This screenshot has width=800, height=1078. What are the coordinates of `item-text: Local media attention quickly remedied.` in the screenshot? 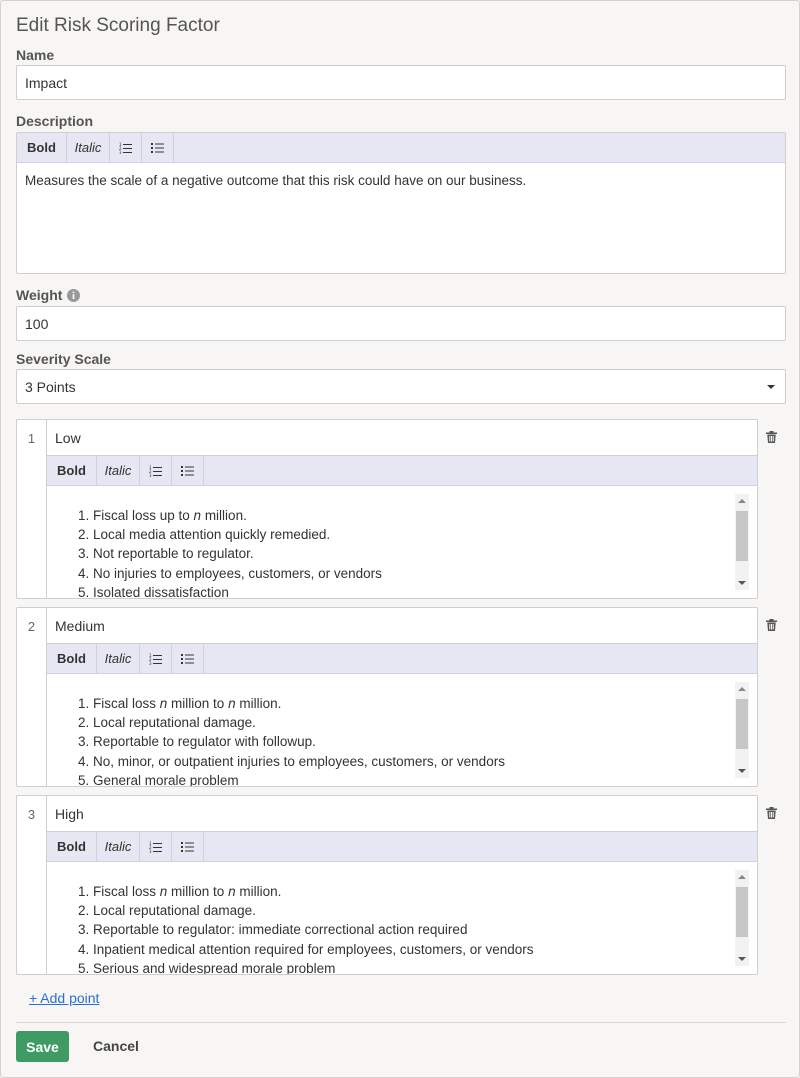 It's located at (212, 535).